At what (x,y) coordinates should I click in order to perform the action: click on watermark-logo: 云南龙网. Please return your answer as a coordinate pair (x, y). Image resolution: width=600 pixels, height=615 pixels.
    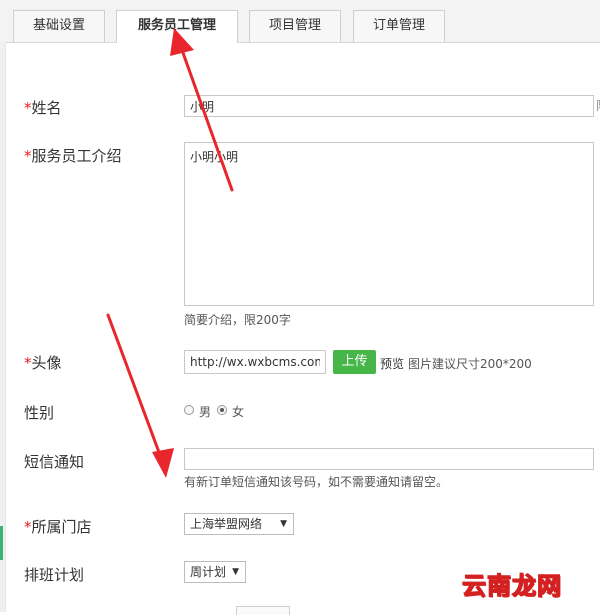
    Looking at the image, I should click on (511, 585).